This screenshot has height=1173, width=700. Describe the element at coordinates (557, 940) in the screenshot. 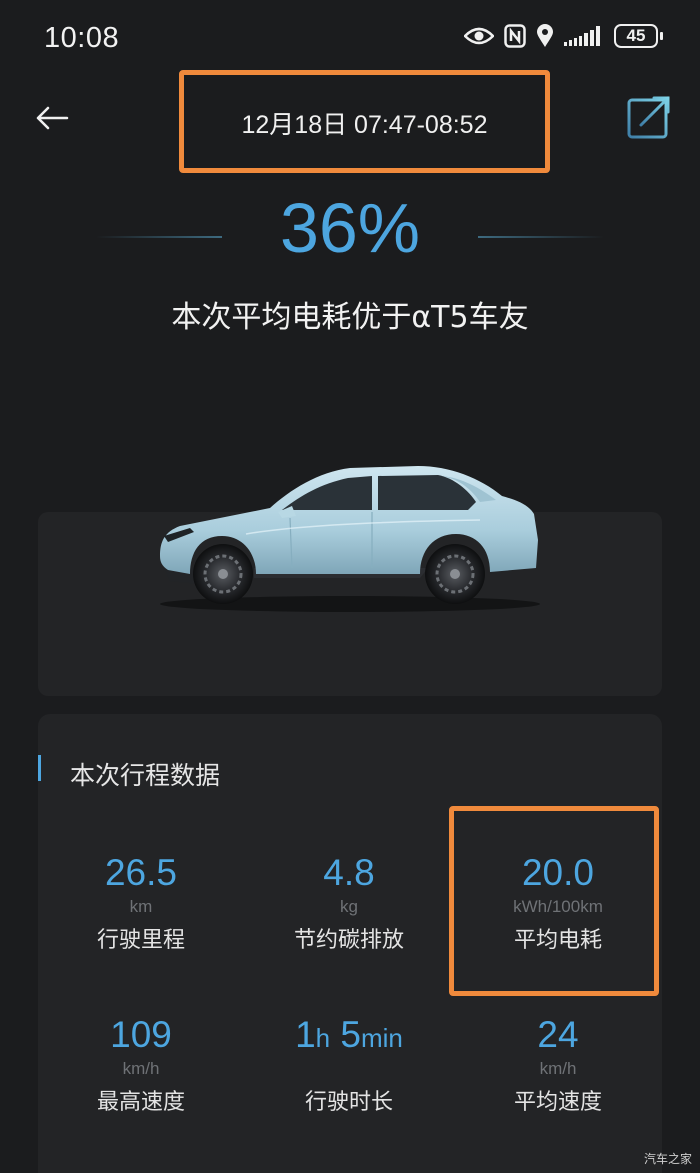

I see `stat-label: 平均电耗` at that location.